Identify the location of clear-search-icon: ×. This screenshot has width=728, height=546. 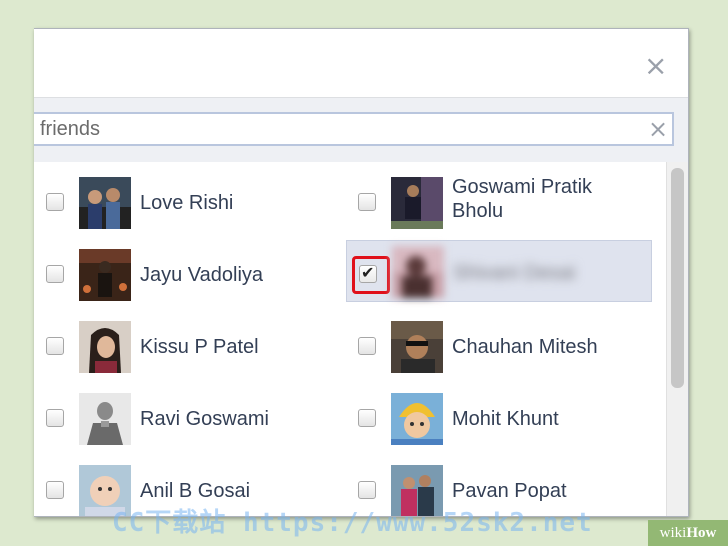
(658, 129).